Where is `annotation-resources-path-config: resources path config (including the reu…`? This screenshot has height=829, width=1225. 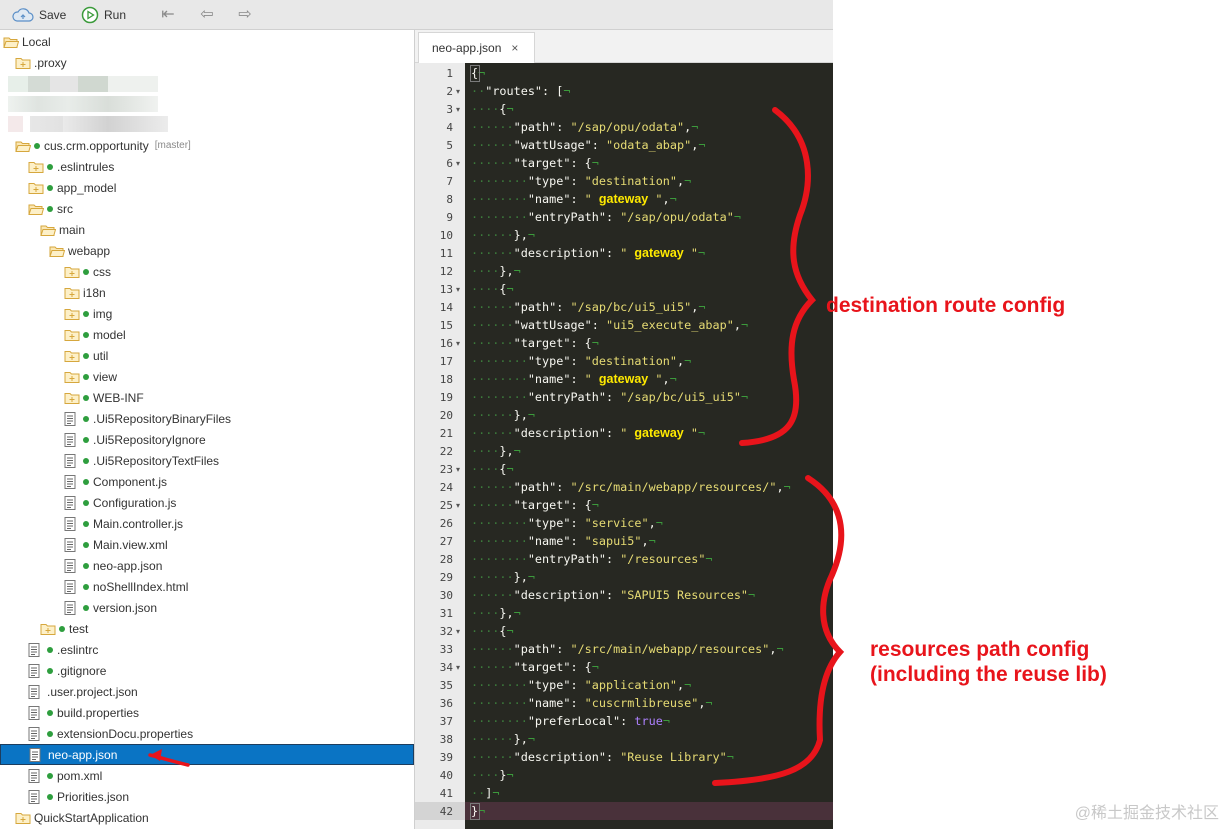
annotation-resources-path-config: resources path config (including the reu… is located at coordinates (988, 662).